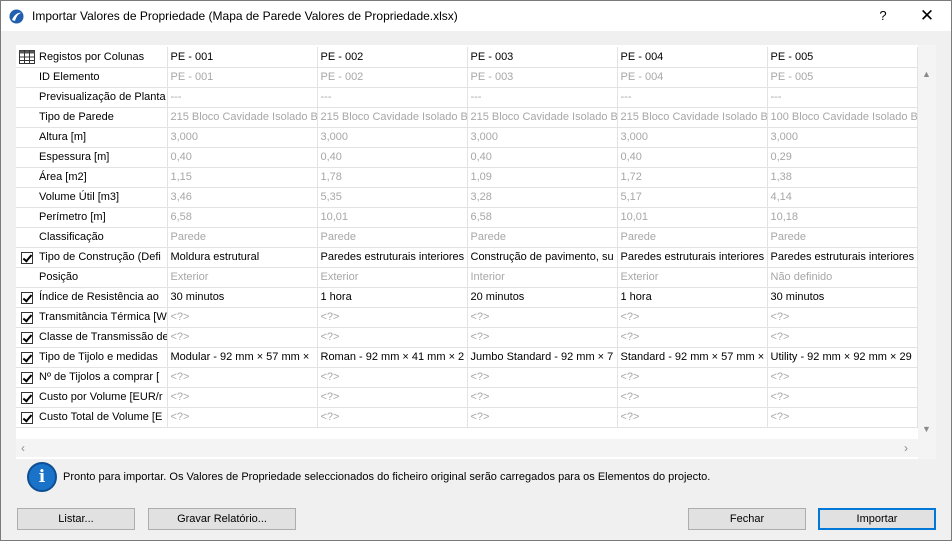 This screenshot has width=952, height=541. I want to click on row-label-cell: Nº de Tijolos a comprar [, so click(92, 377).